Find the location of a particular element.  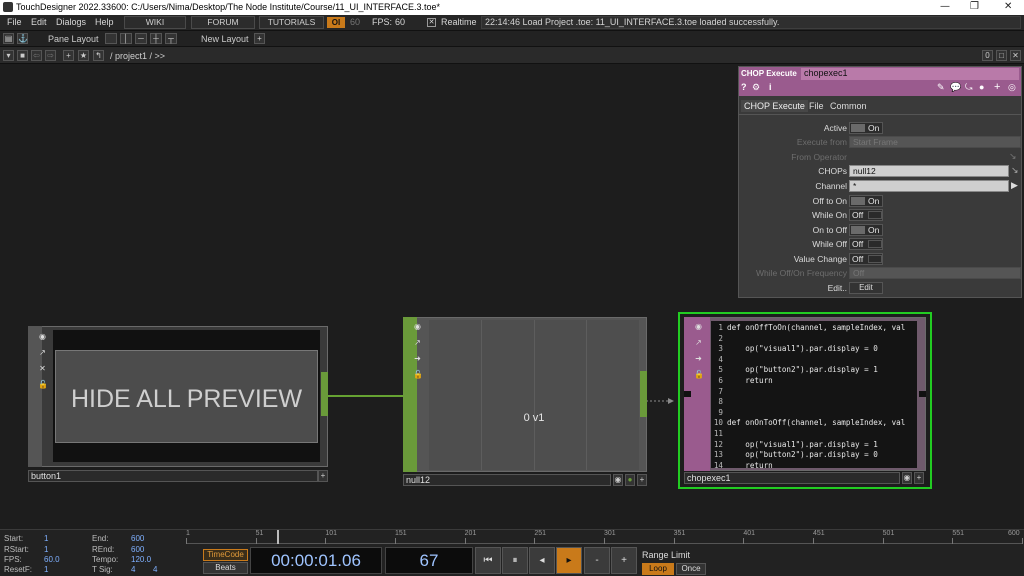

code-line: op("visual1").par.display = 0 is located at coordinates (802, 348).